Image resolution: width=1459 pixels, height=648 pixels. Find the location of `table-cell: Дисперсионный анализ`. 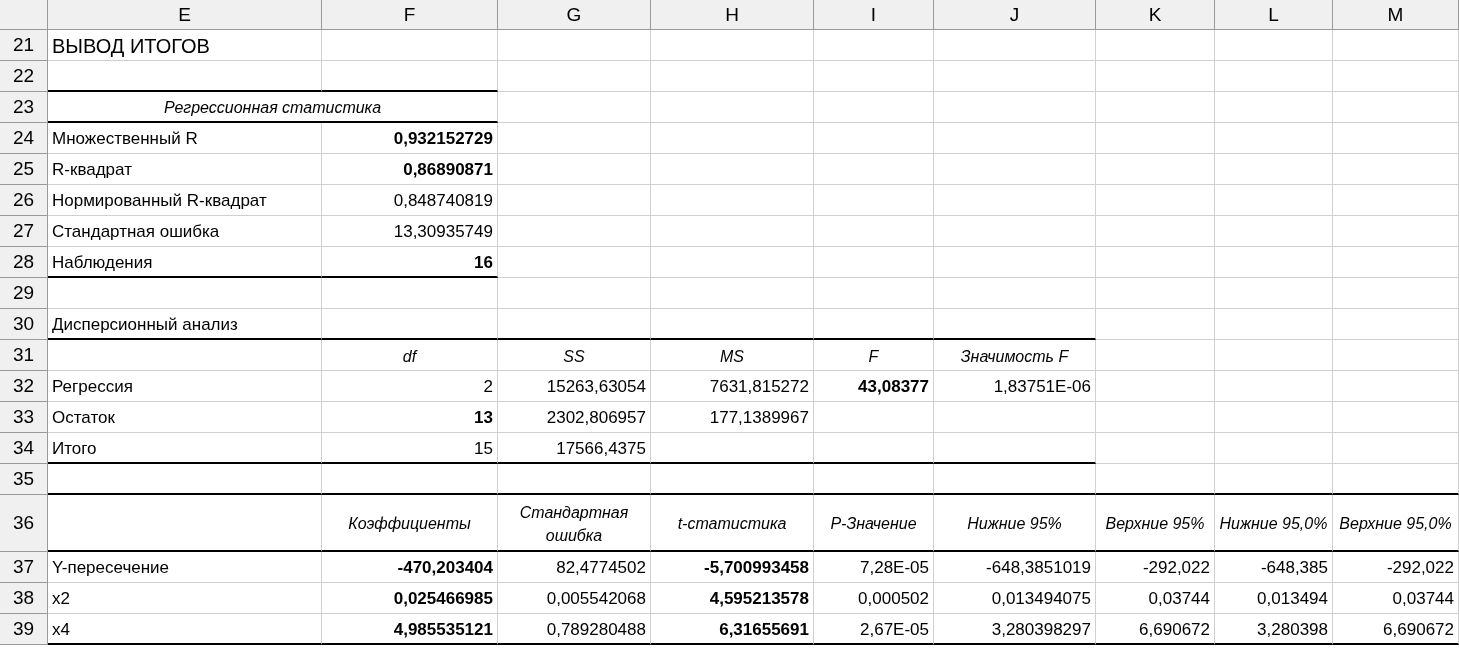

table-cell: Дисперсионный анализ is located at coordinates (185, 324).